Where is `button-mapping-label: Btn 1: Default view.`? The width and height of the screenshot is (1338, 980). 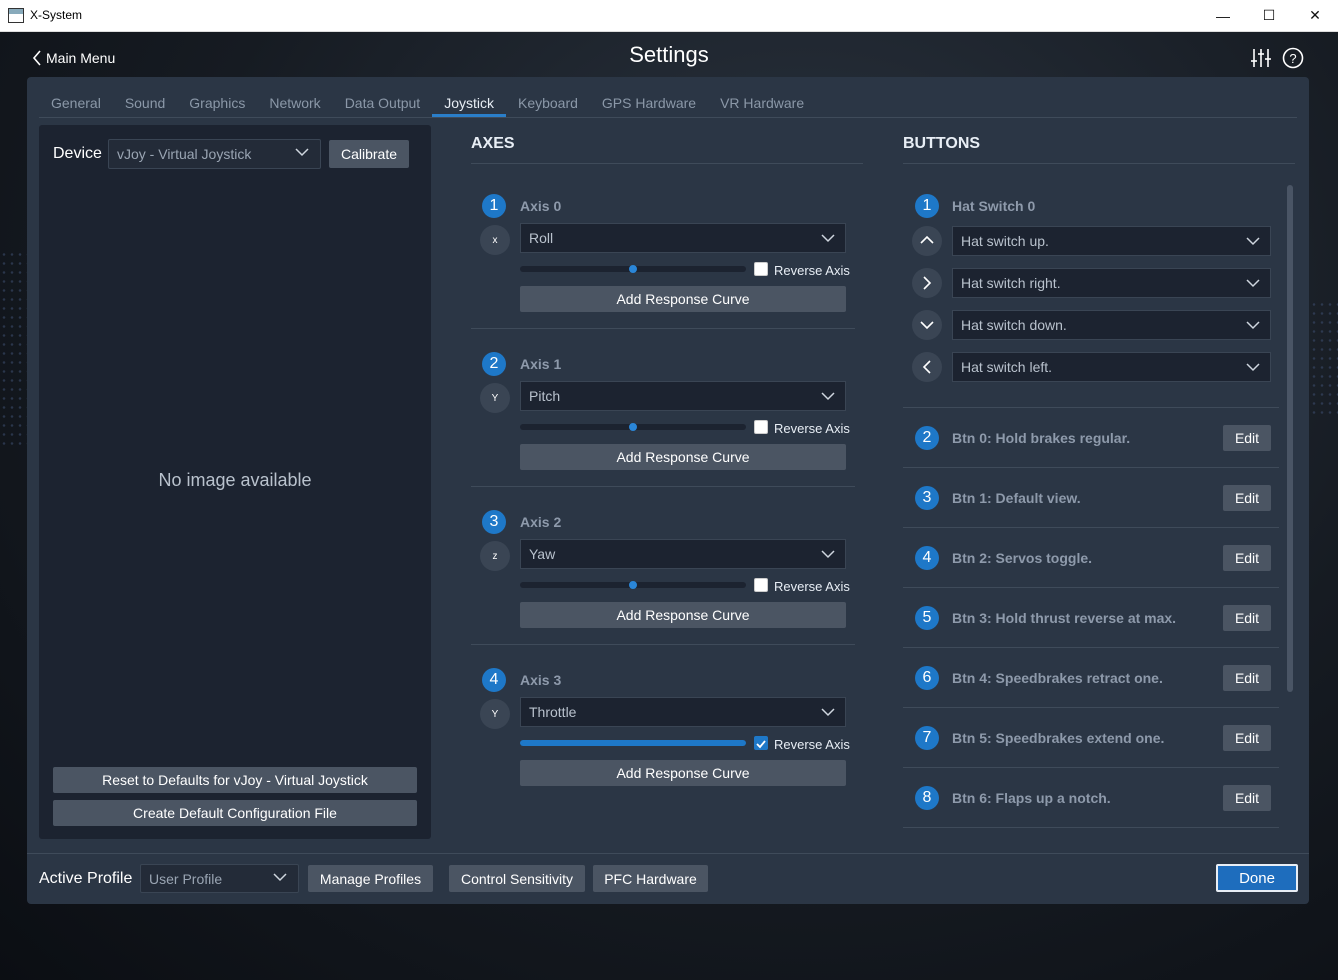
button-mapping-label: Btn 1: Default view. is located at coordinates (1016, 498).